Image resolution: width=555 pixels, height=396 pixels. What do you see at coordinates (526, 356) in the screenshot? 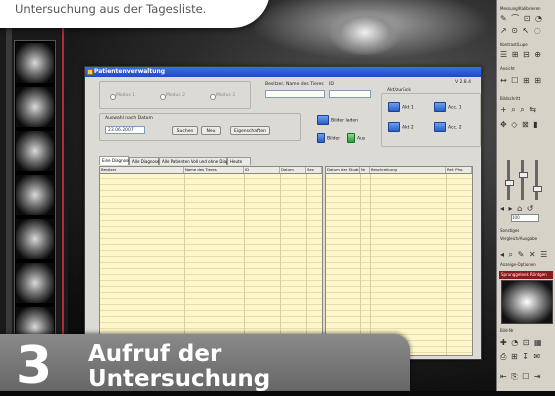
I see `output-tools-2: ⎙ ⊞ ↧ ✉` at bounding box center [526, 356].